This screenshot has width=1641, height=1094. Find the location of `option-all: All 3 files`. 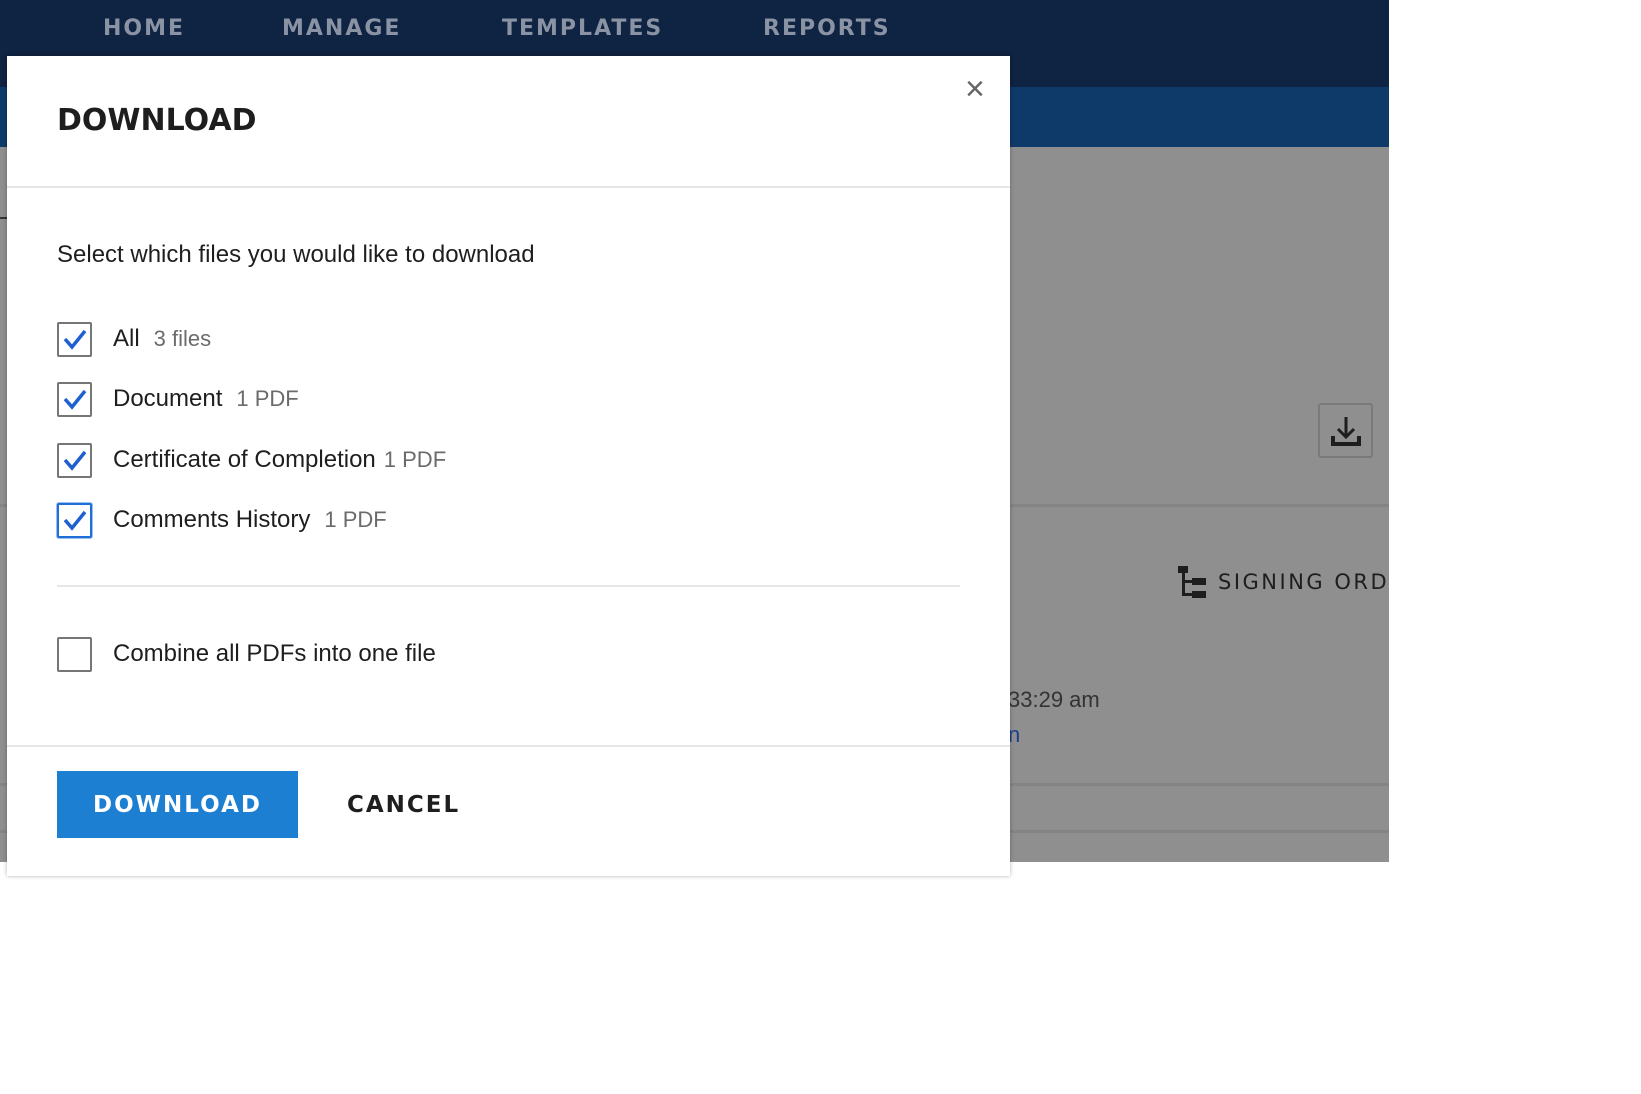

option-all: All 3 files is located at coordinates (134, 339).